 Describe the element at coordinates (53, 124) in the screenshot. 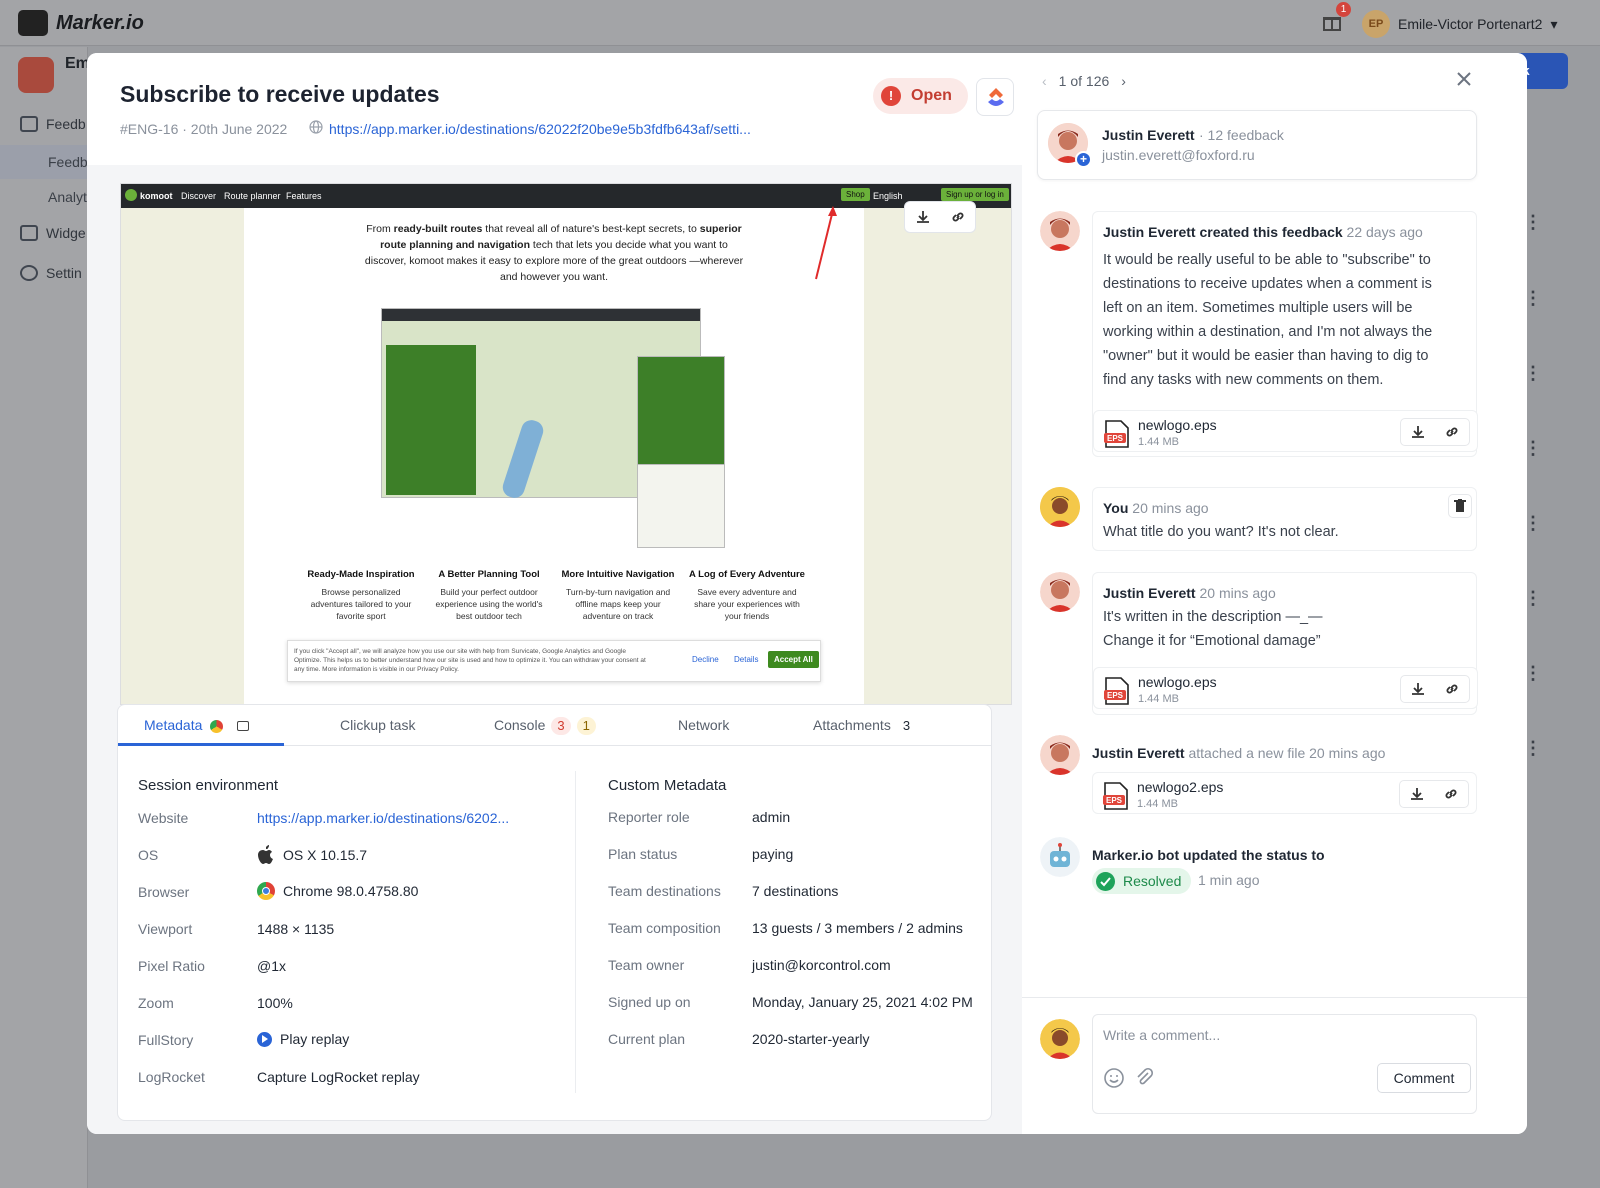

I see `sidebar-item-feedback: Feedb` at that location.